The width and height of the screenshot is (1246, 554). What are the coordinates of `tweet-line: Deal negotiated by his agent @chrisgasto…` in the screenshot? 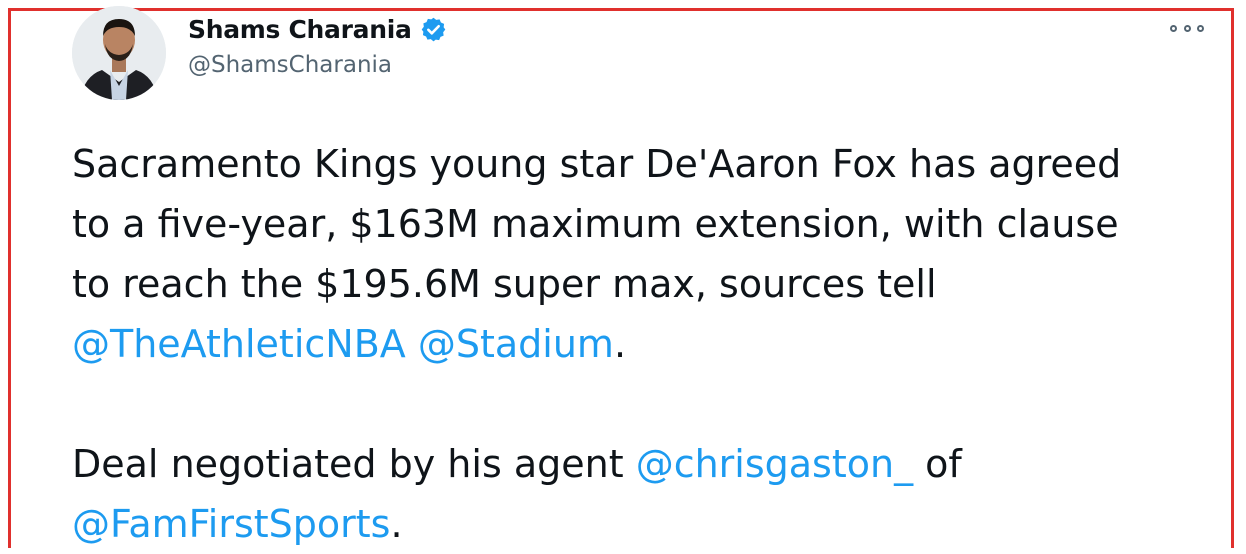 It's located at (637, 464).